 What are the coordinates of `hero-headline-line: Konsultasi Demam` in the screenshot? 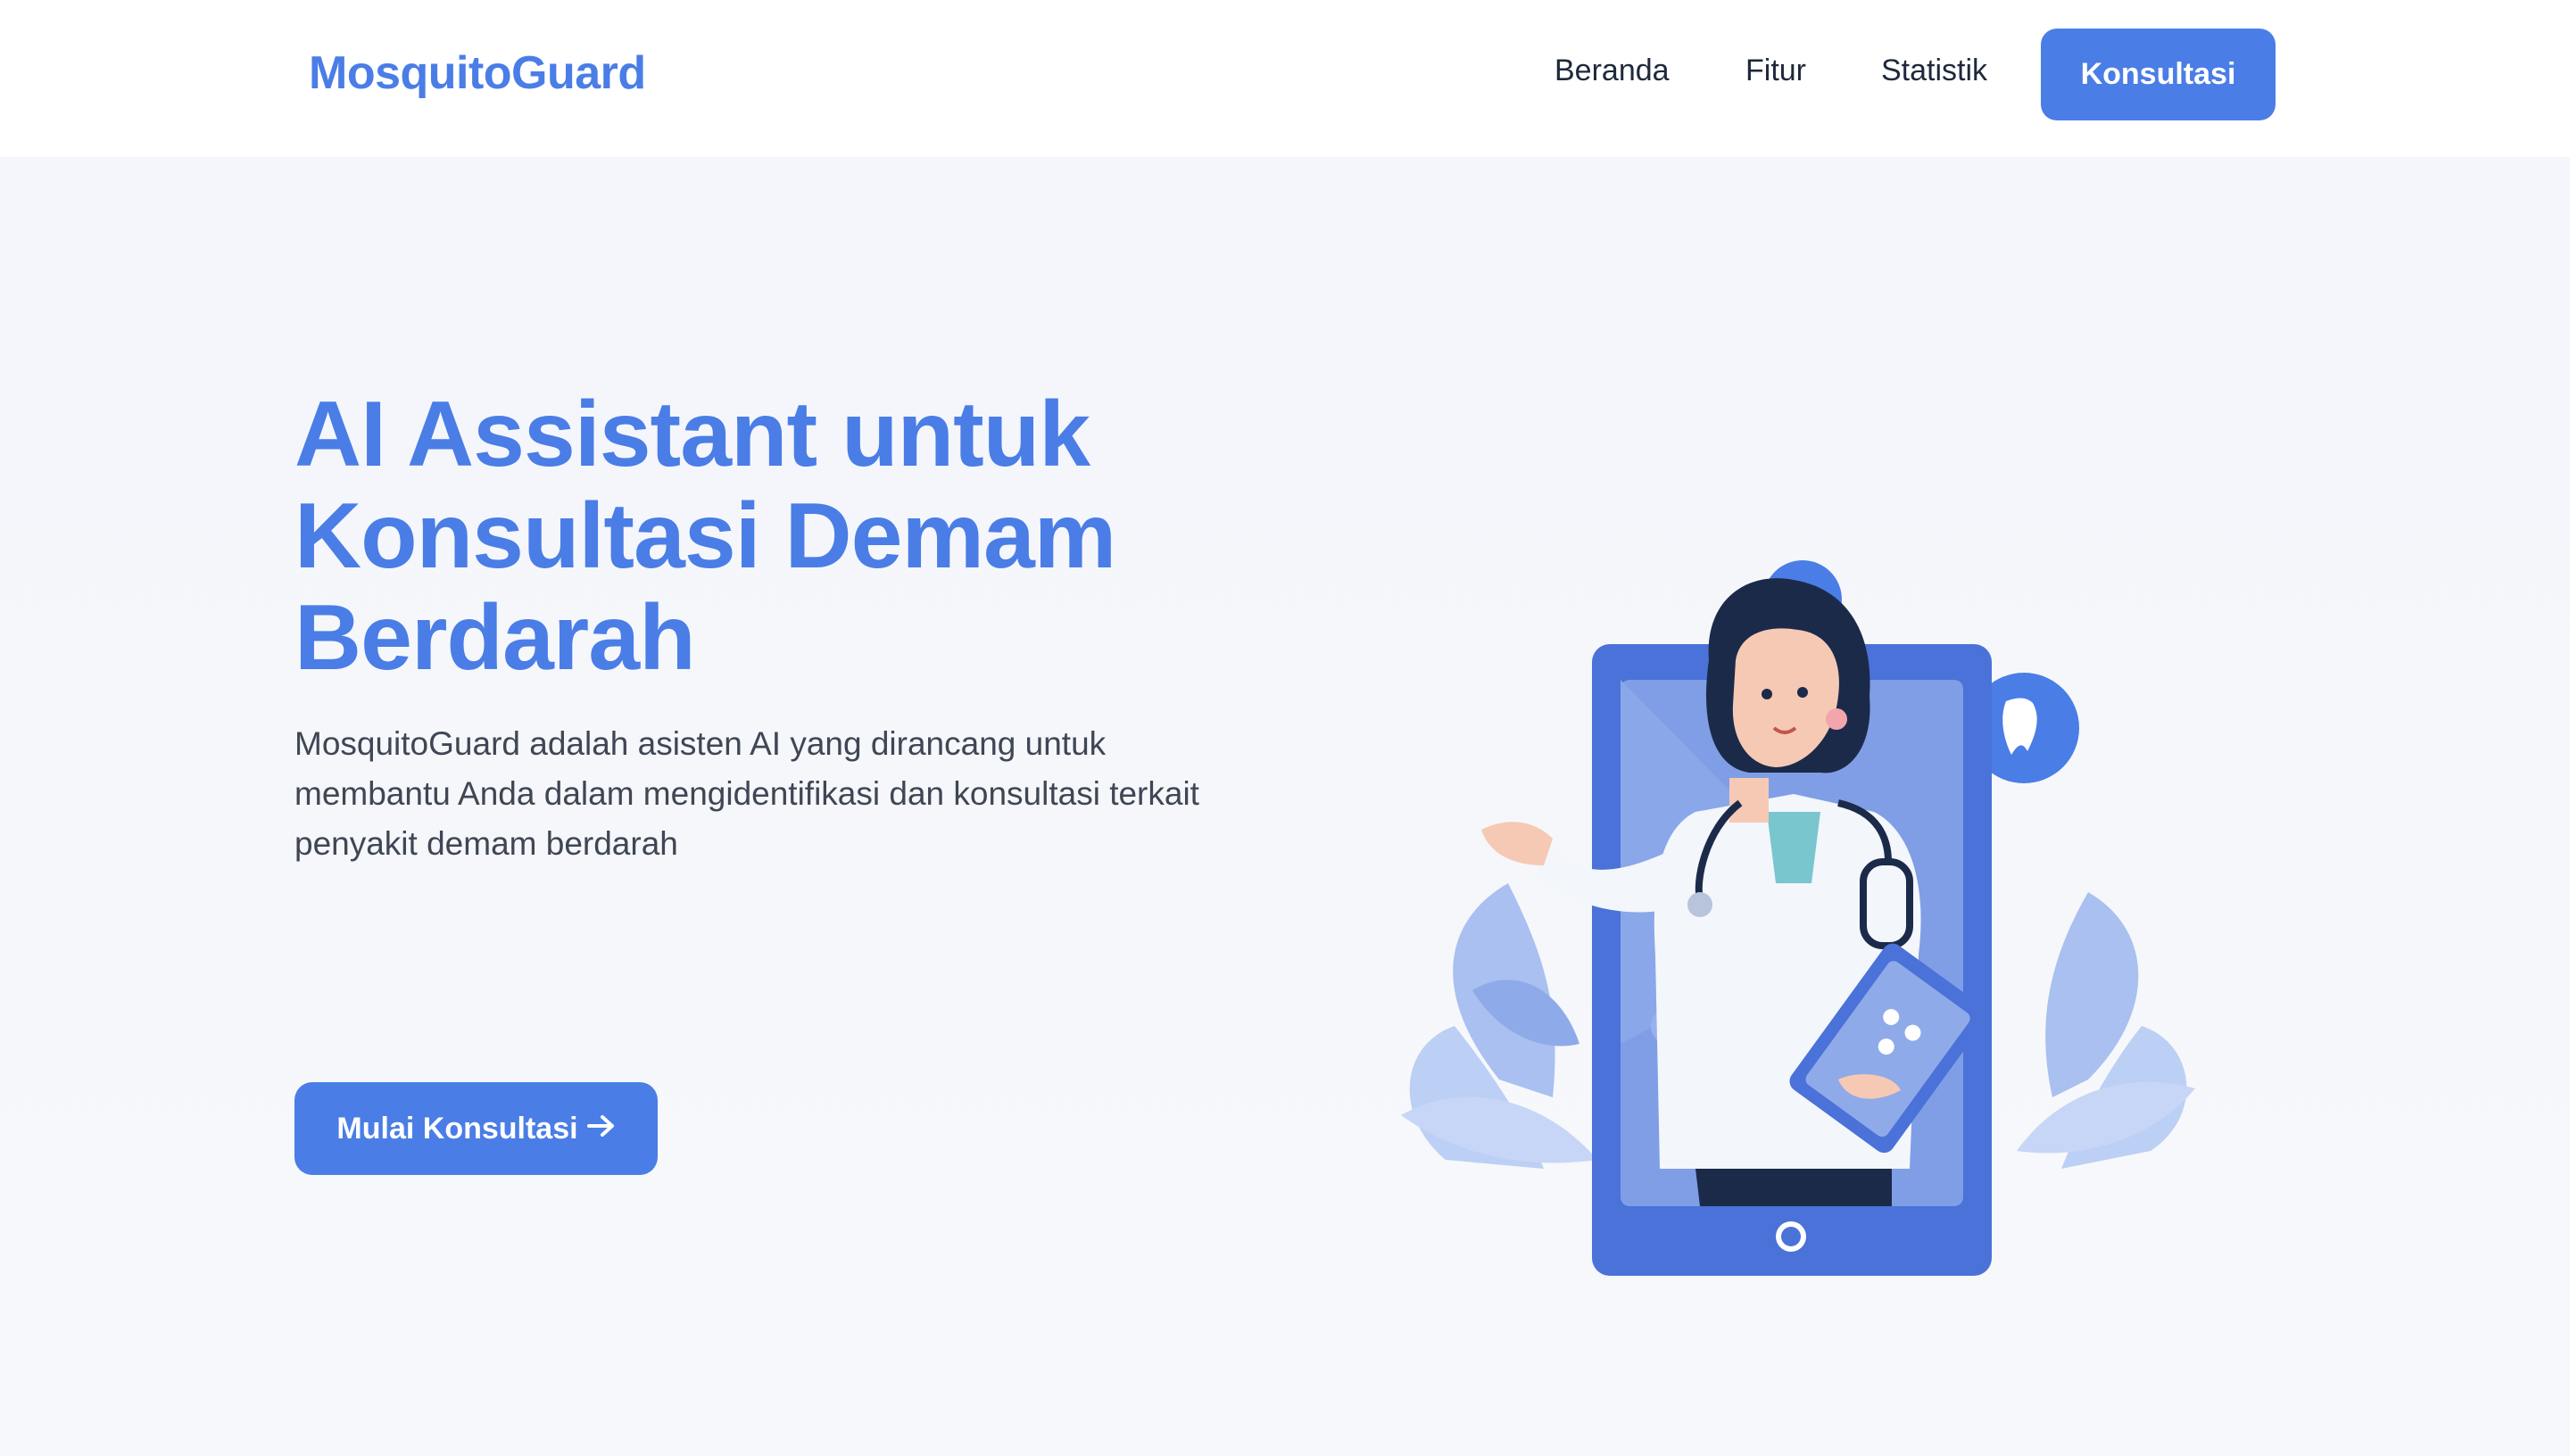 It's located at (705, 536).